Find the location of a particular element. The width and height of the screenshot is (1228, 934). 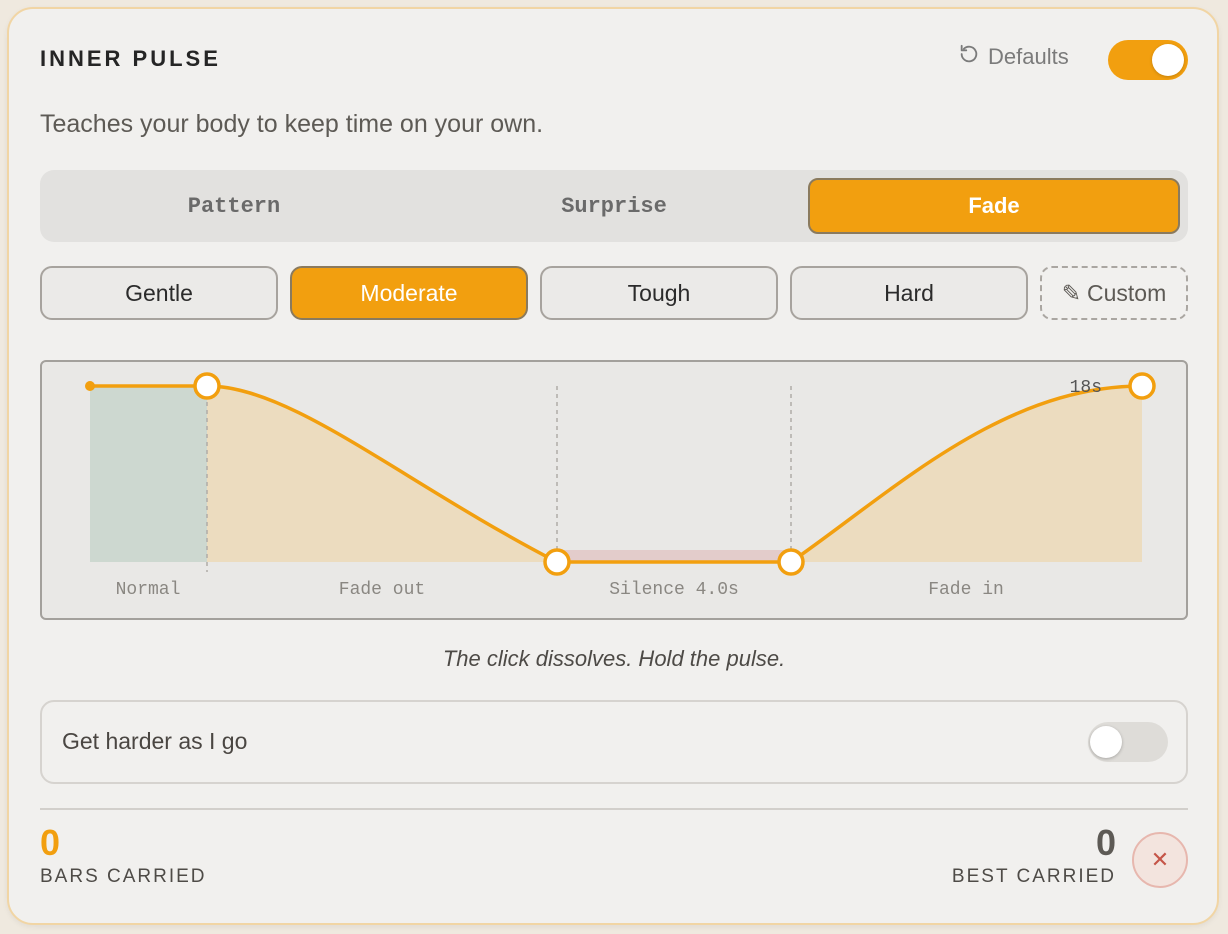

harder-label: Get harder as I go is located at coordinates (155, 741).